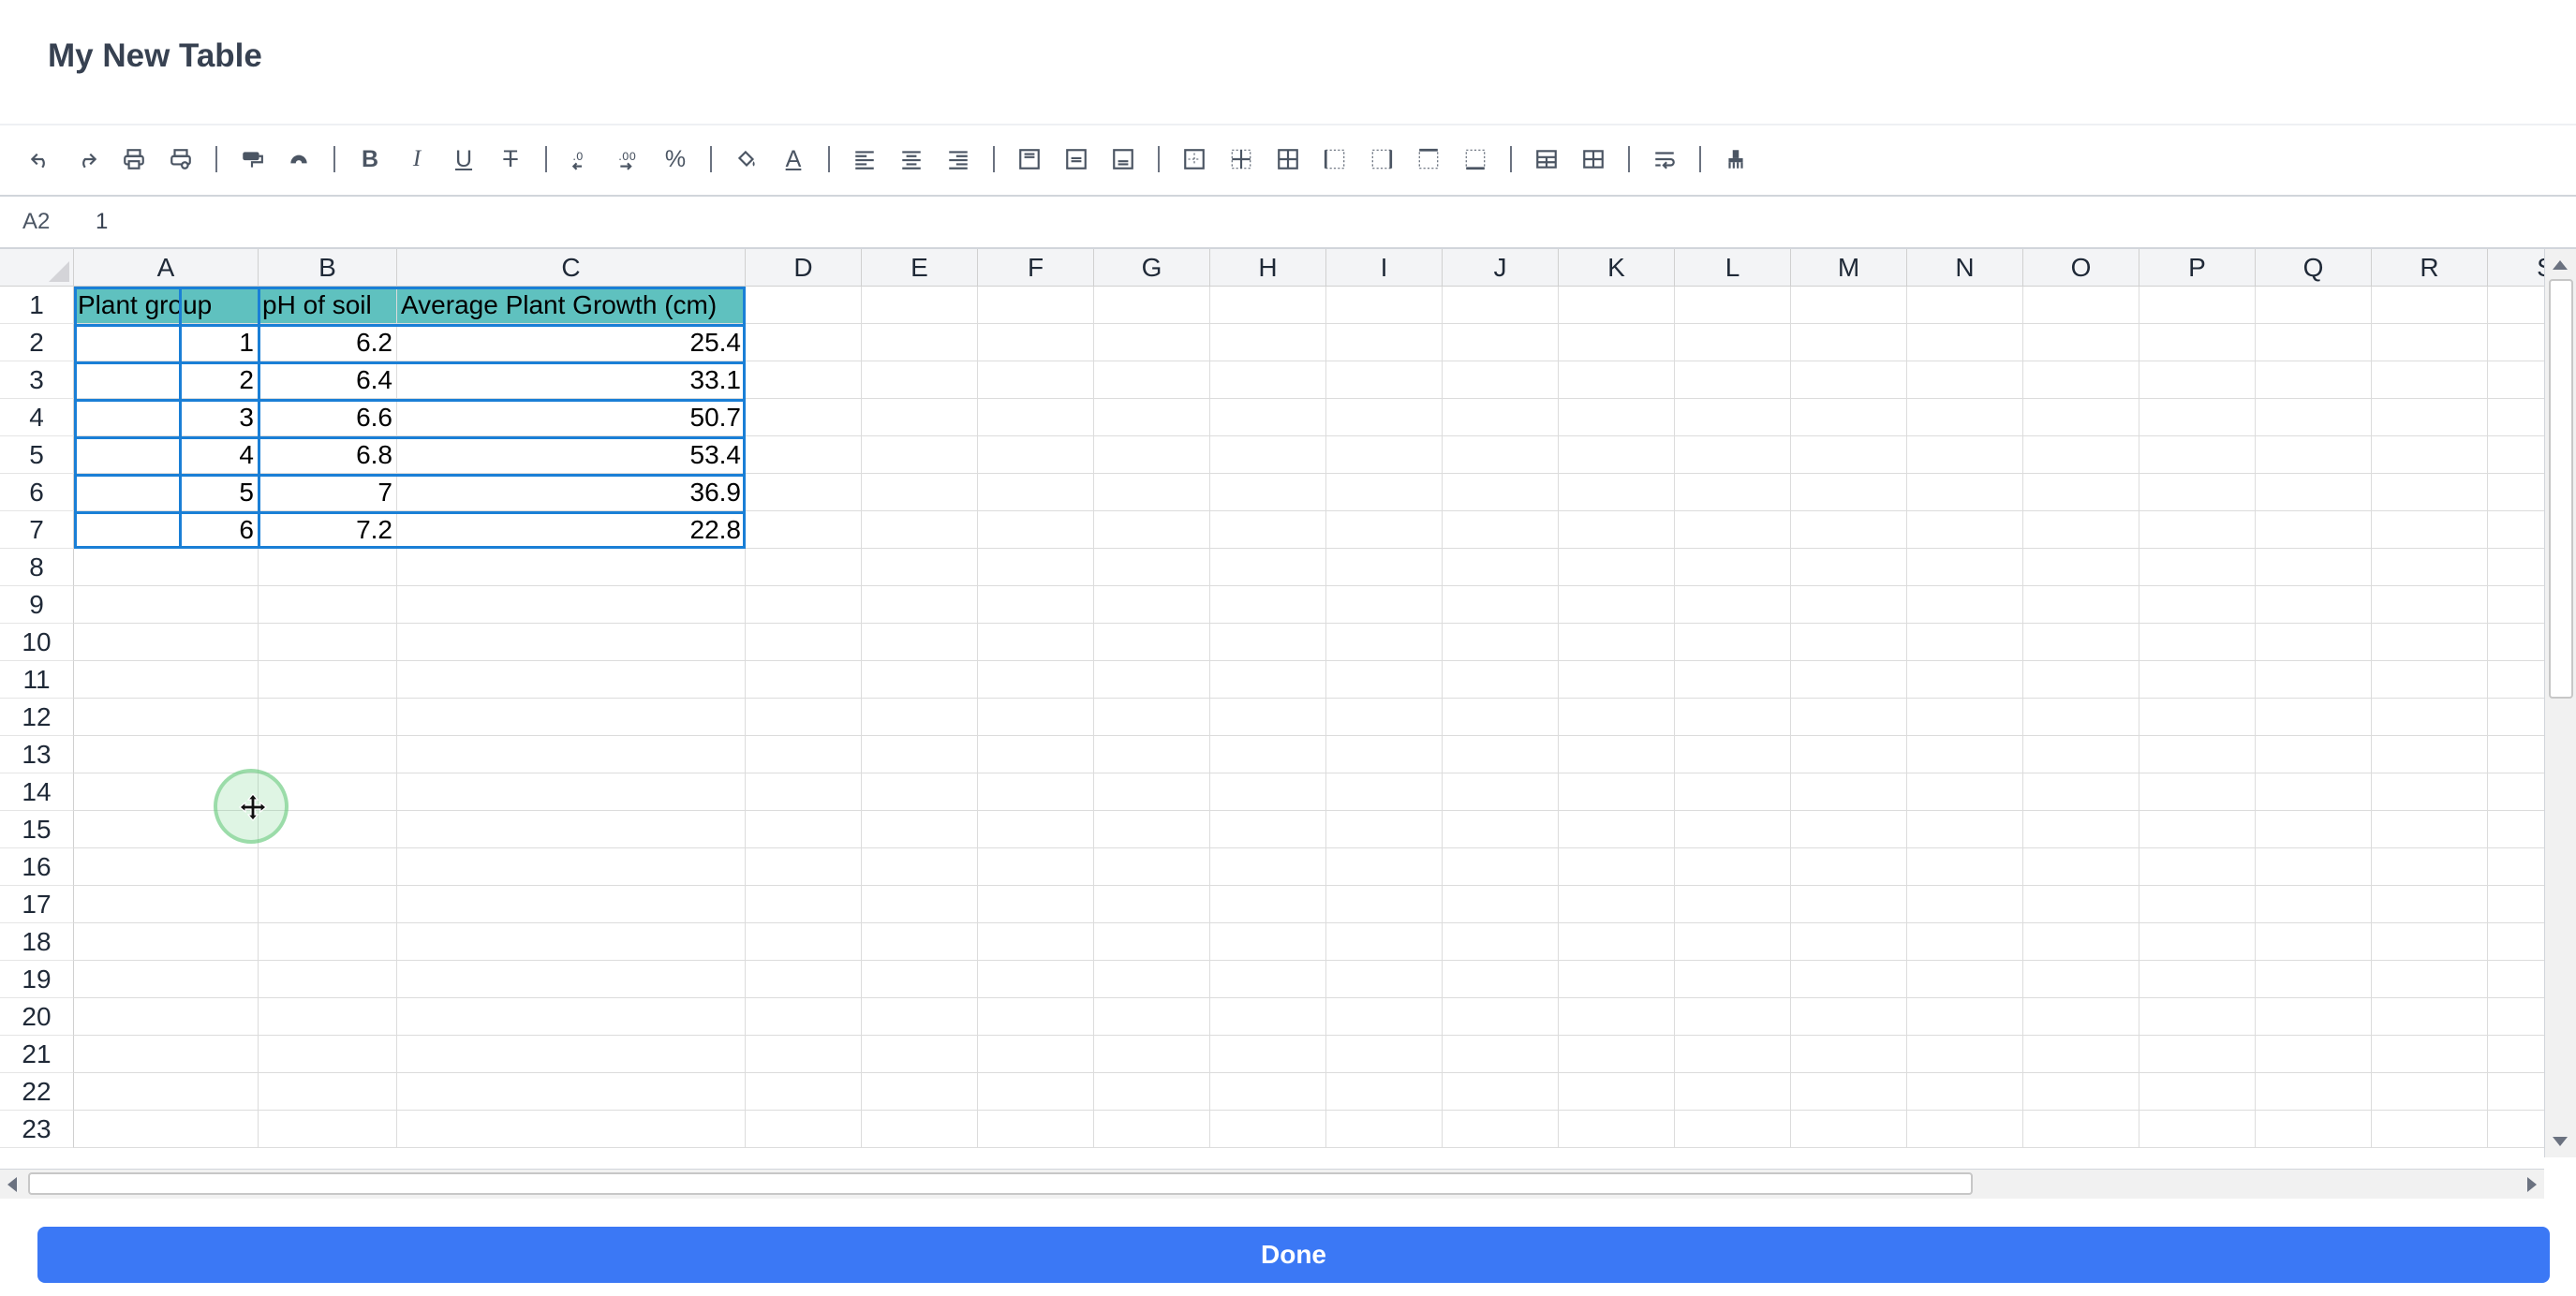  I want to click on cell-e2, so click(920, 342).